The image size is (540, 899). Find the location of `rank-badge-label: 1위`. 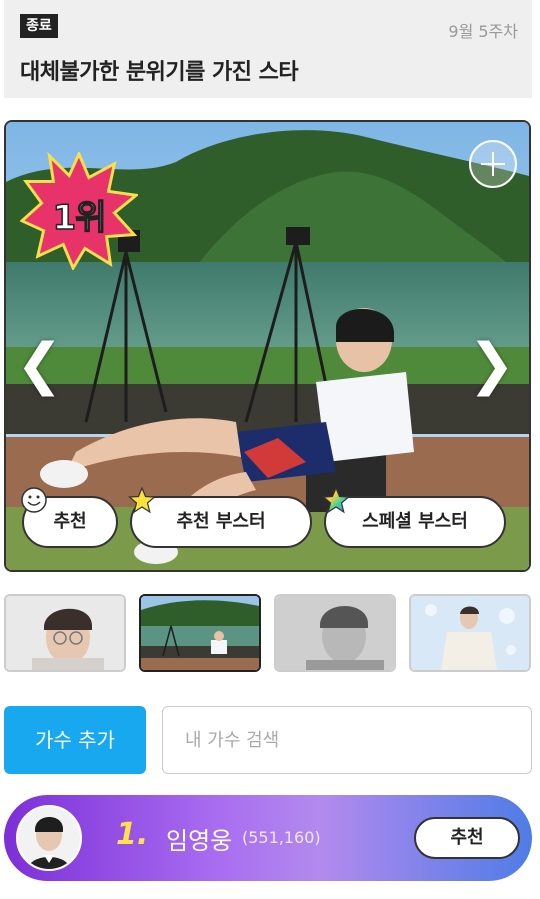

rank-badge-label: 1위 is located at coordinates (79, 218).